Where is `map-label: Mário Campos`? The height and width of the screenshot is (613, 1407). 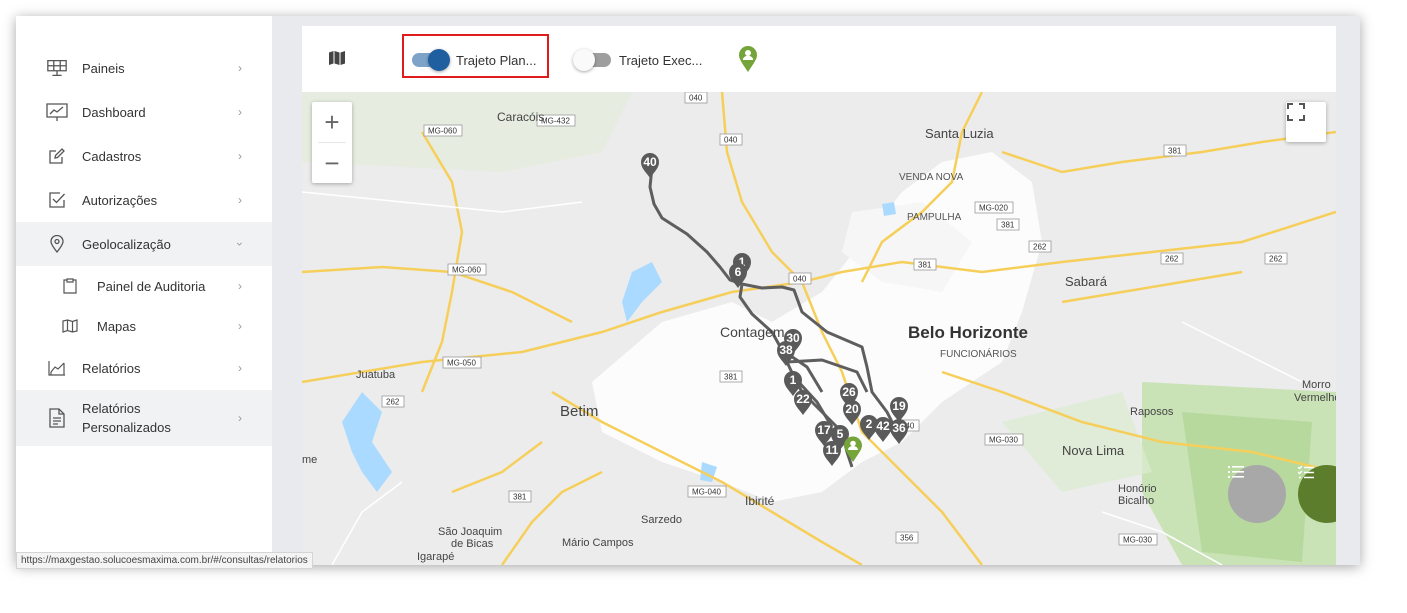
map-label: Mário Campos is located at coordinates (598, 543).